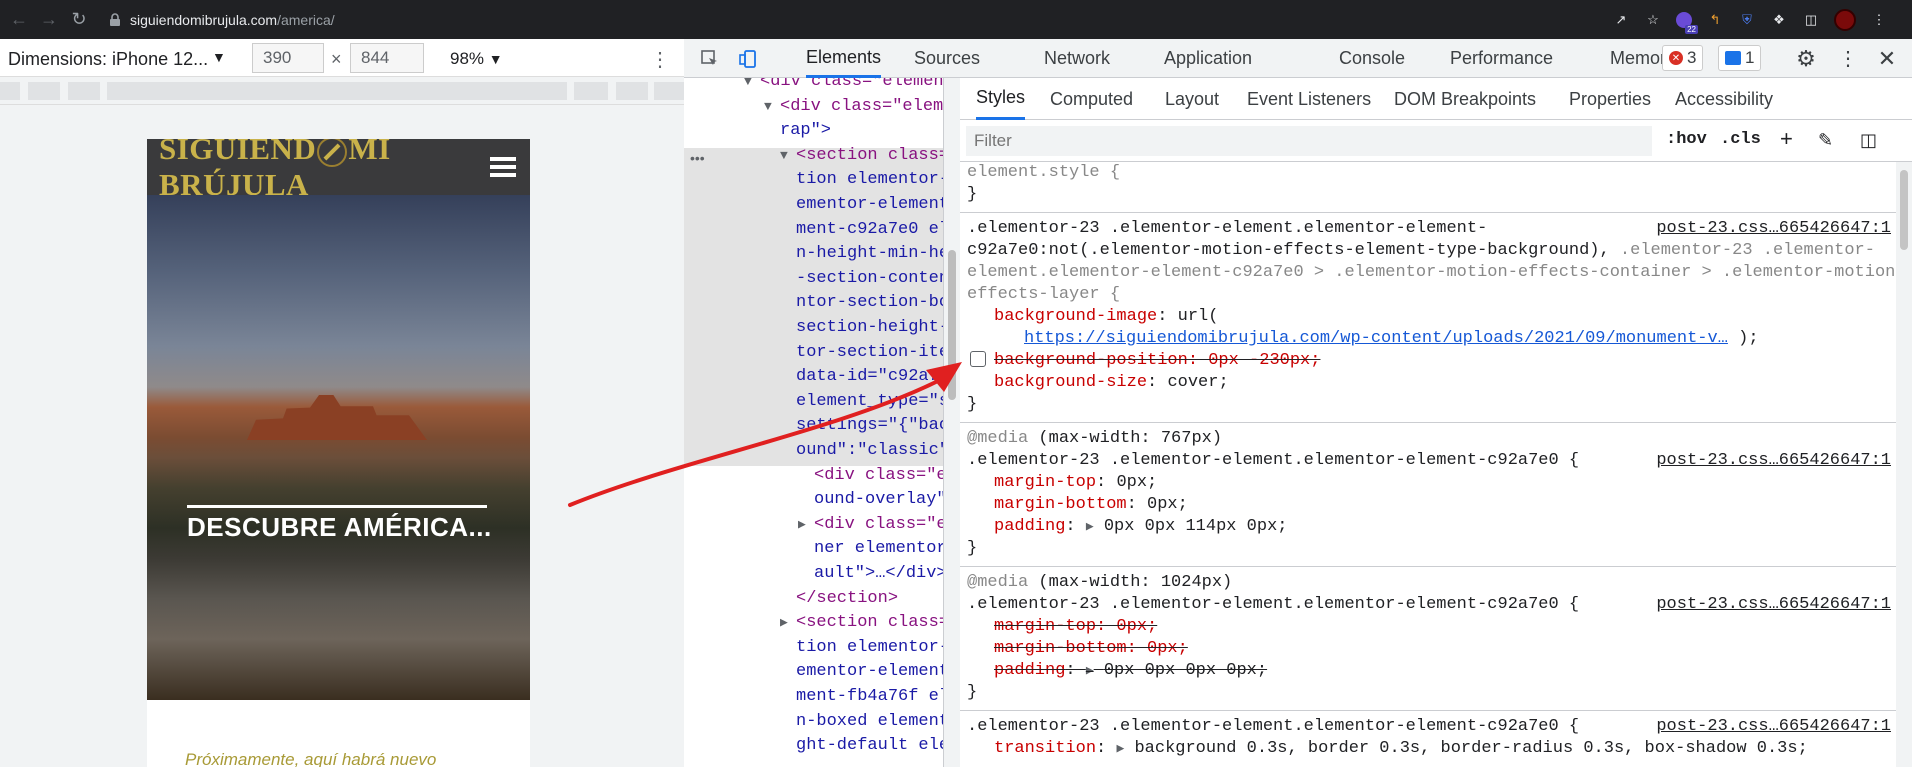 Image resolution: width=1912 pixels, height=767 pixels. I want to click on tab-sources: Sources, so click(947, 58).